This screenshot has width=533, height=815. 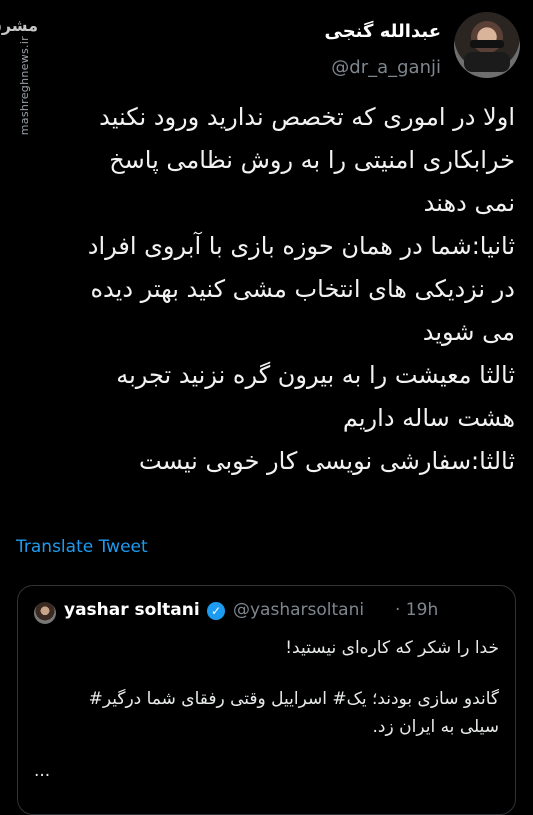 What do you see at coordinates (19, 25) in the screenshot?
I see `watermark-logo: مشرق` at bounding box center [19, 25].